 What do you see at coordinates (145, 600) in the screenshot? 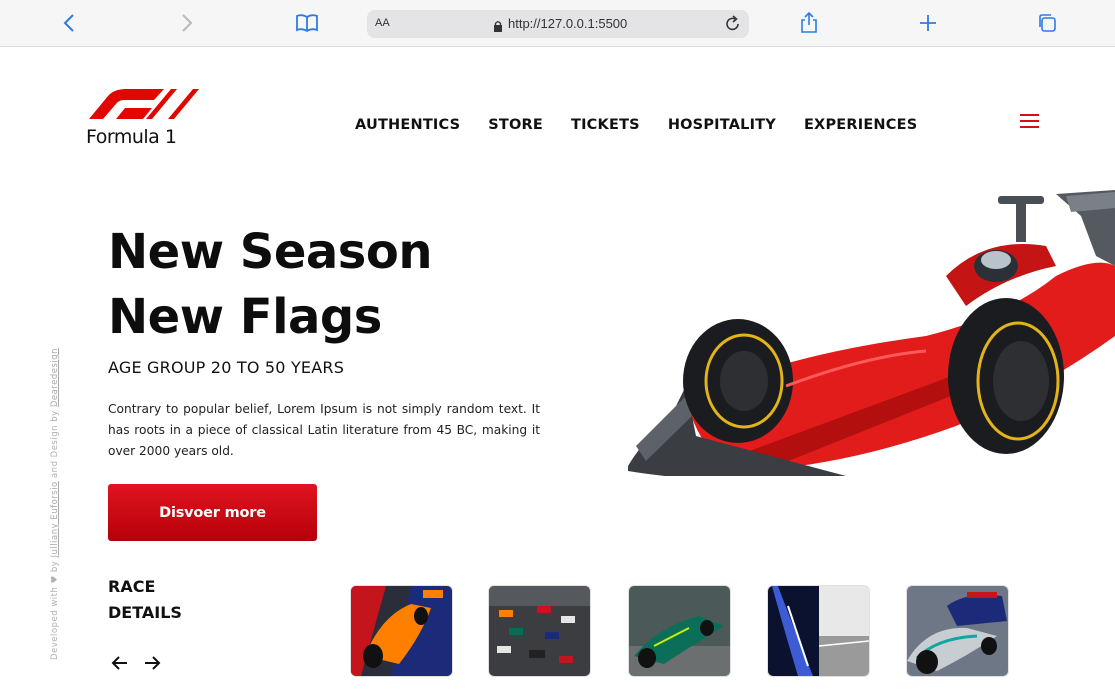
I see `race-details-heading: RACE DETAILS` at bounding box center [145, 600].